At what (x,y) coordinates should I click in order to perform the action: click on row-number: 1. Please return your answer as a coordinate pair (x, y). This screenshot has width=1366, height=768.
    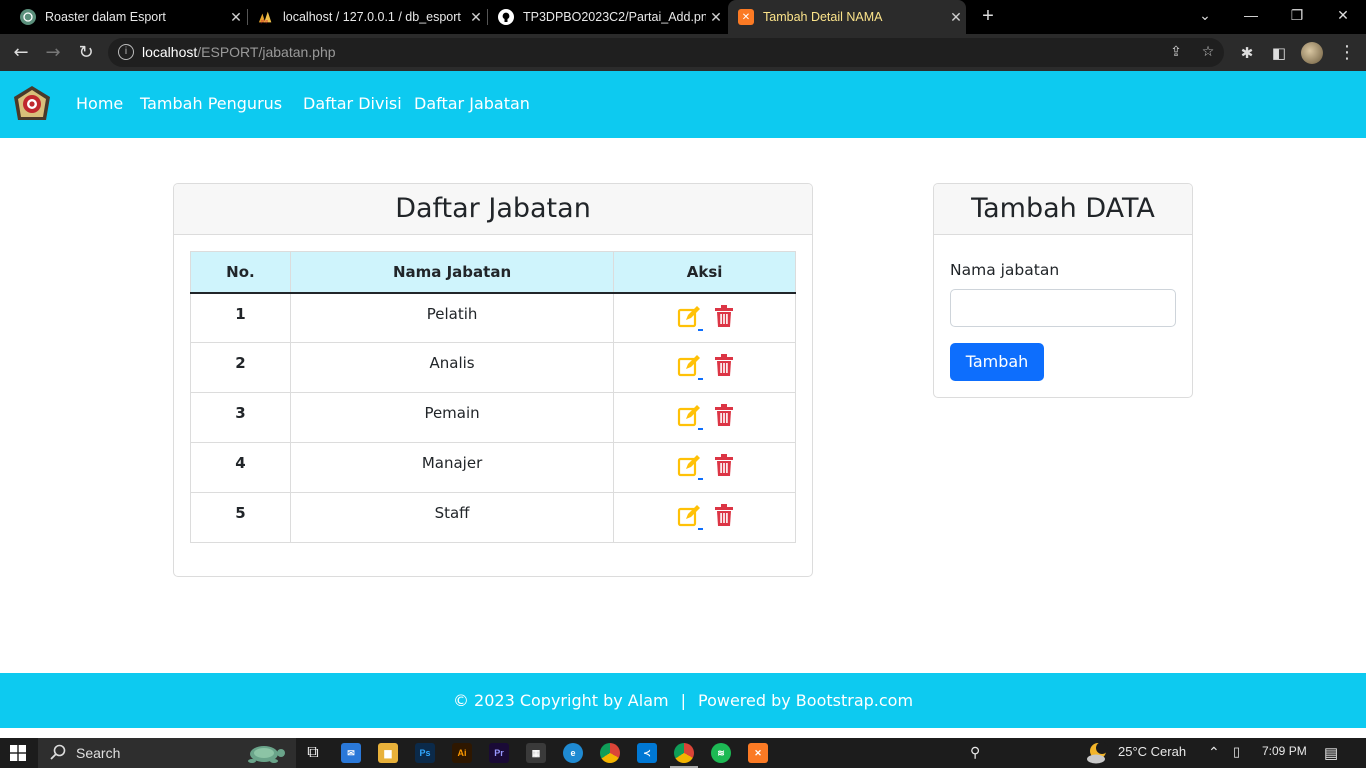
    Looking at the image, I should click on (240, 317).